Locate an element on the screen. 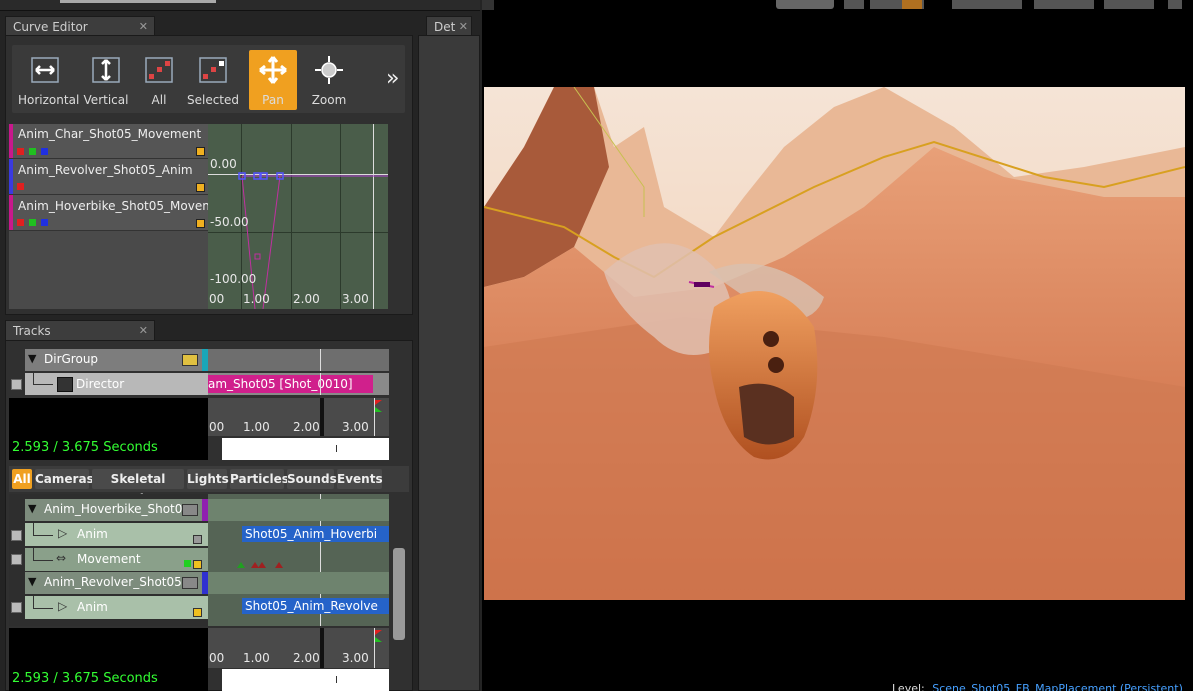 This screenshot has width=1193, height=691. fit-vertical-button: Vertical is located at coordinates (106, 80).